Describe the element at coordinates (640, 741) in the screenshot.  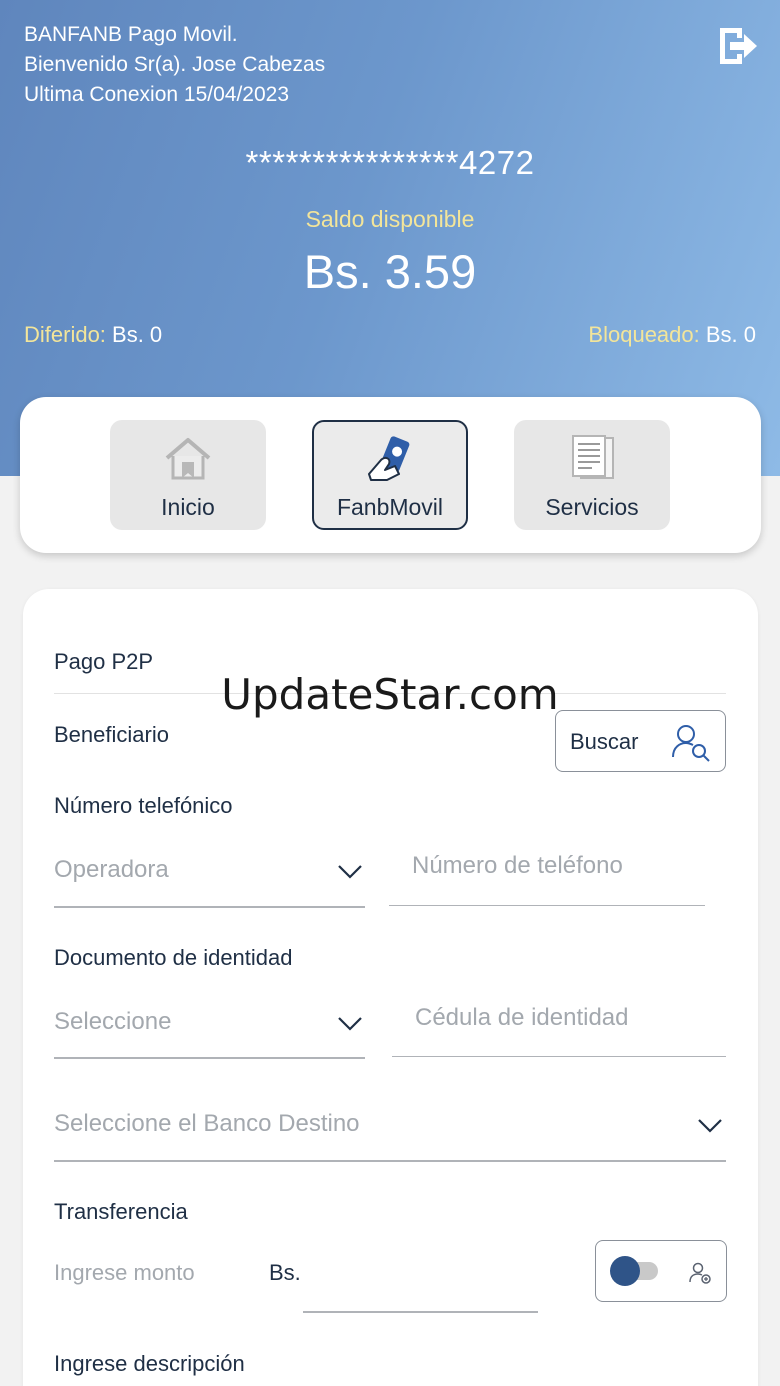
I see `buscar-button: Buscar` at that location.